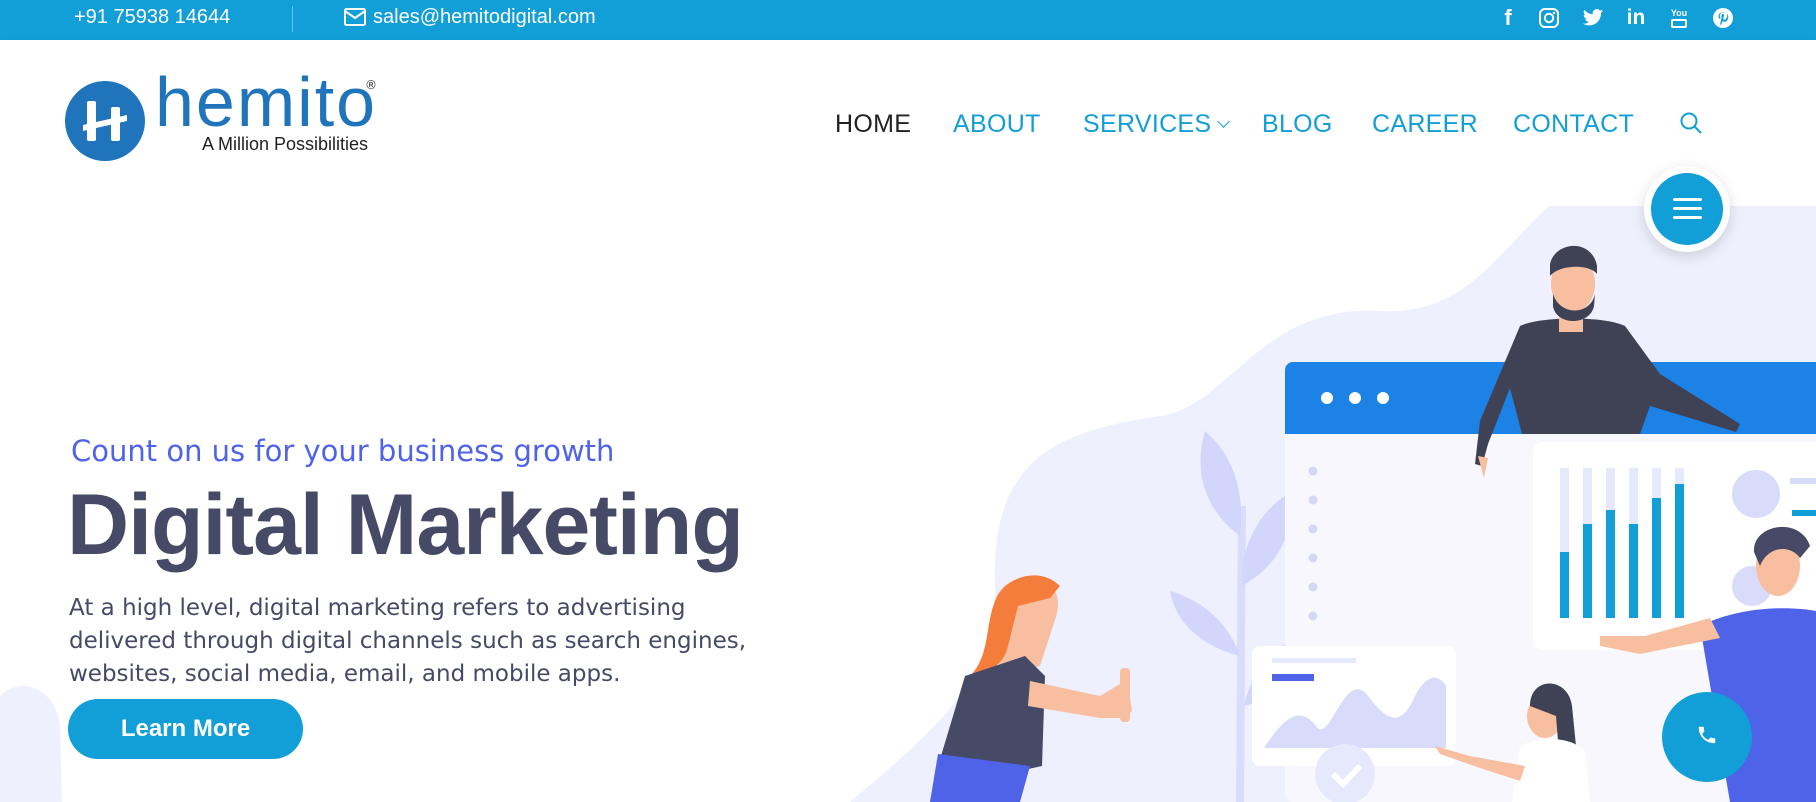  Describe the element at coordinates (266, 102) in the screenshot. I see `logo-wordmark: hemito` at that location.